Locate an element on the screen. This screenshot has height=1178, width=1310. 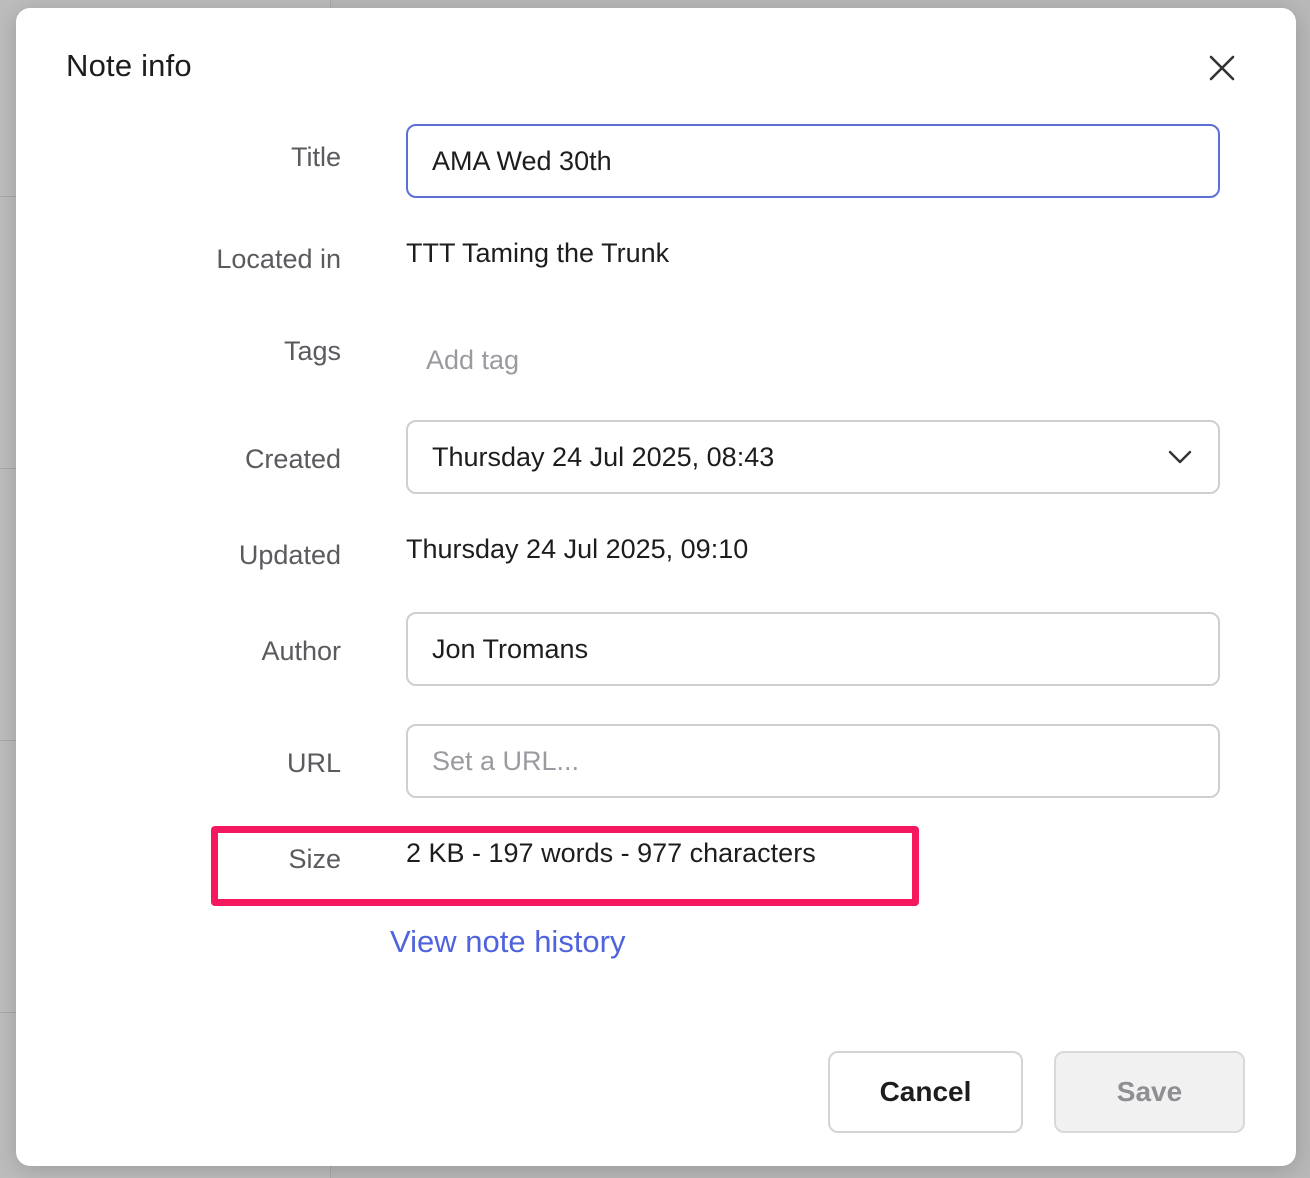
url-input is located at coordinates (825, 761).